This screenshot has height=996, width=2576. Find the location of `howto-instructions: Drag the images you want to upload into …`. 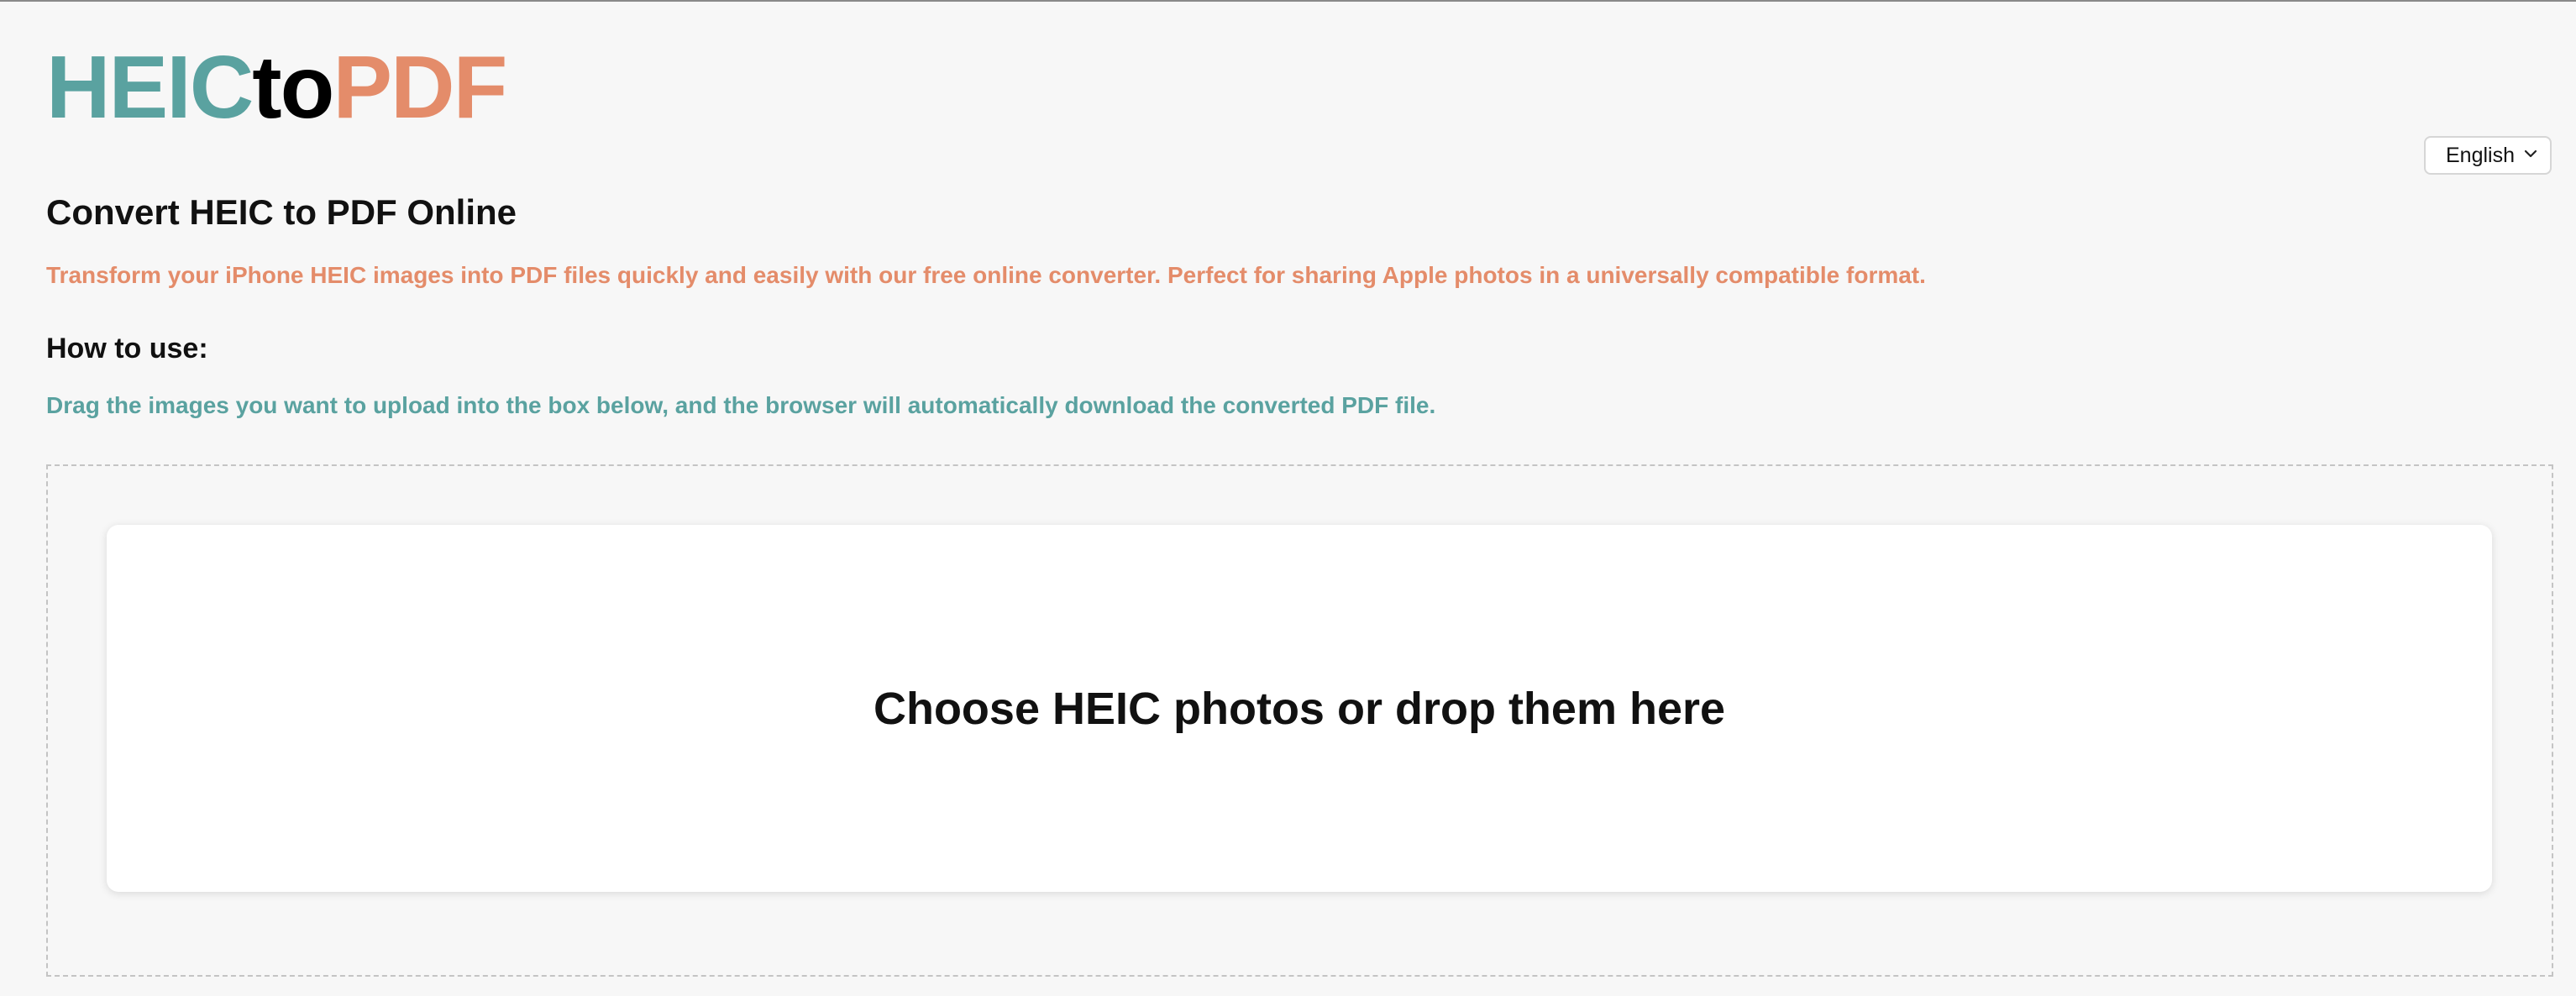

howto-instructions: Drag the images you want to upload into … is located at coordinates (741, 405).